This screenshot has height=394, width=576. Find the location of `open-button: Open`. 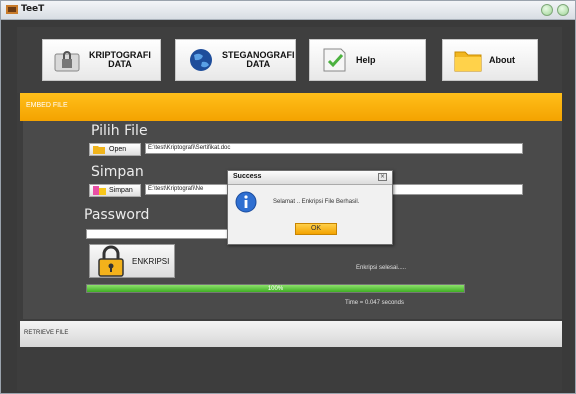

open-button: Open is located at coordinates (115, 149).